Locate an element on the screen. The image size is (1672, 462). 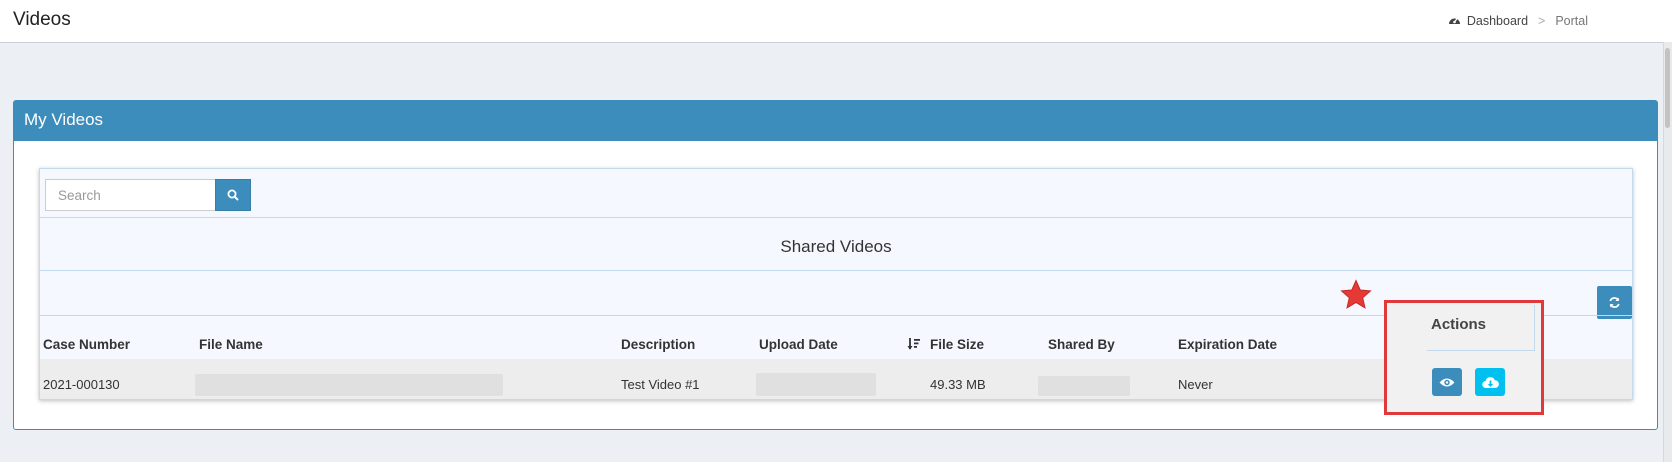
download-video-button is located at coordinates (1490, 382).